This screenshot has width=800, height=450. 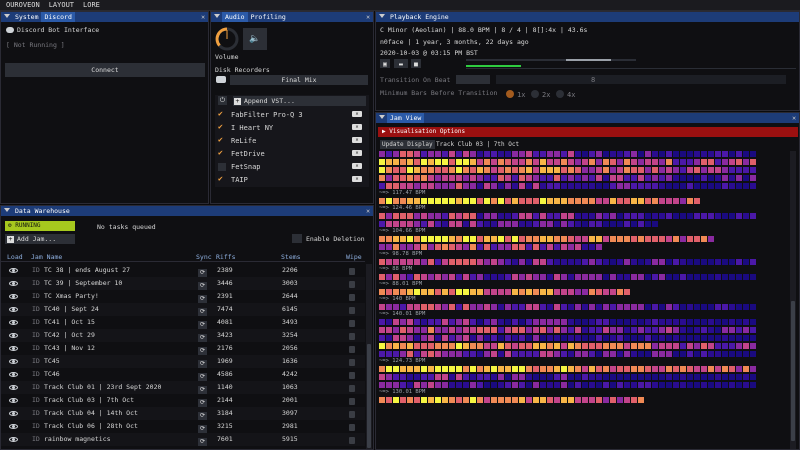 What do you see at coordinates (588, 132) in the screenshot?
I see `vis-options-header: ▶ Visualisation Options` at bounding box center [588, 132].